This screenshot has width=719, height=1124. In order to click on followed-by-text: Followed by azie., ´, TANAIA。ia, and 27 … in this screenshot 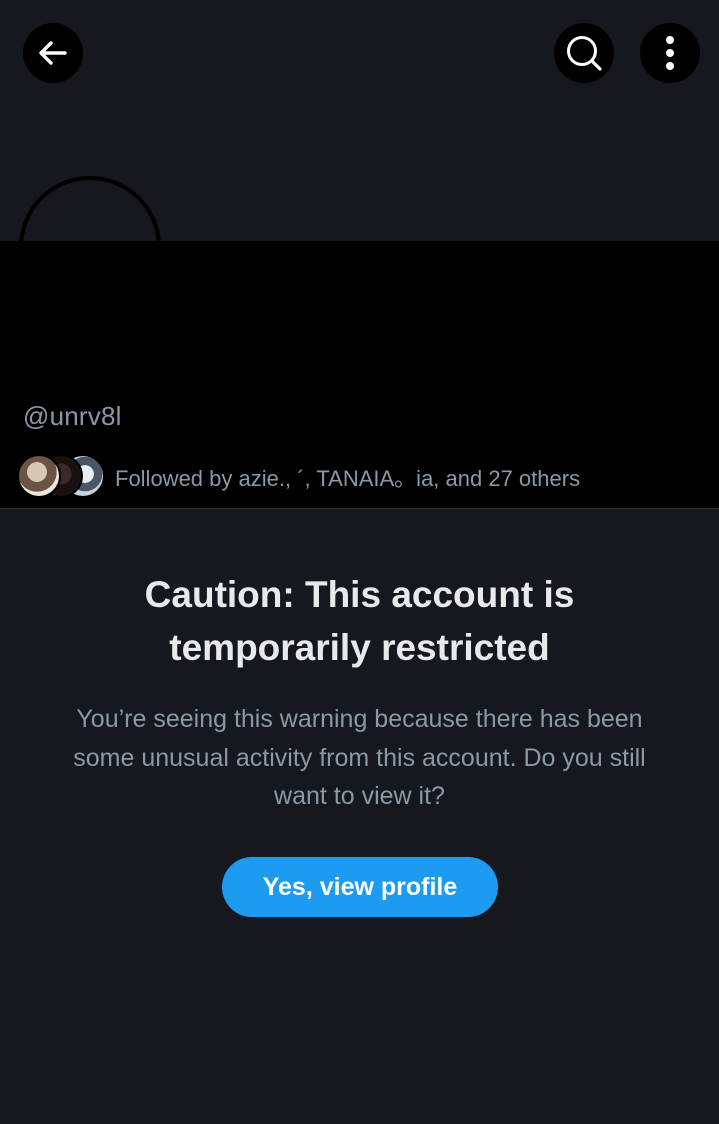, I will do `click(348, 478)`.